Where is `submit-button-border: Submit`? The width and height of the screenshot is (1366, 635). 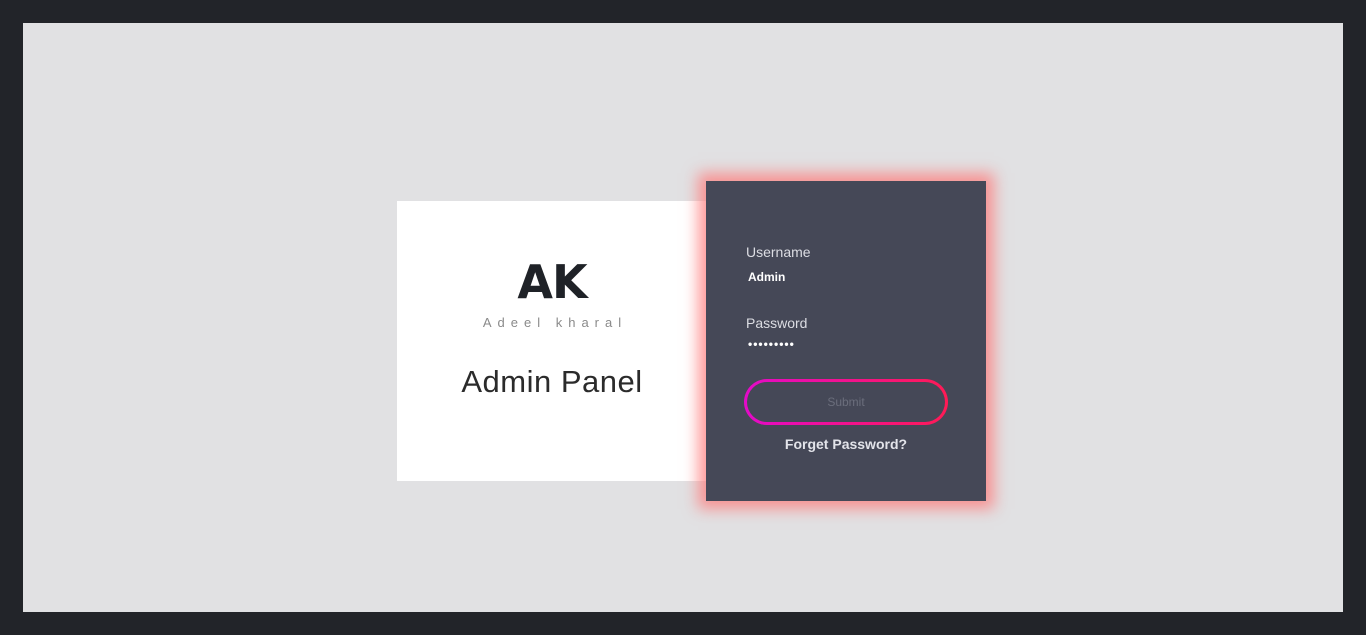 submit-button-border: Submit is located at coordinates (846, 402).